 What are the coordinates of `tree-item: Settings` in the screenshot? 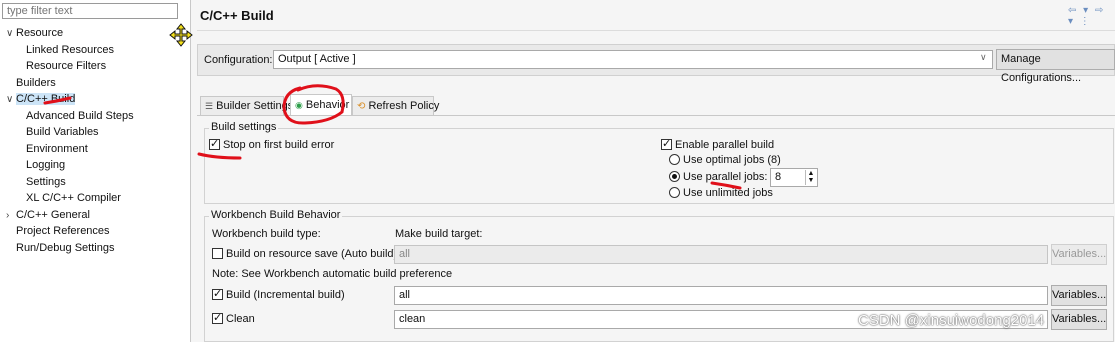 It's located at (46, 182).